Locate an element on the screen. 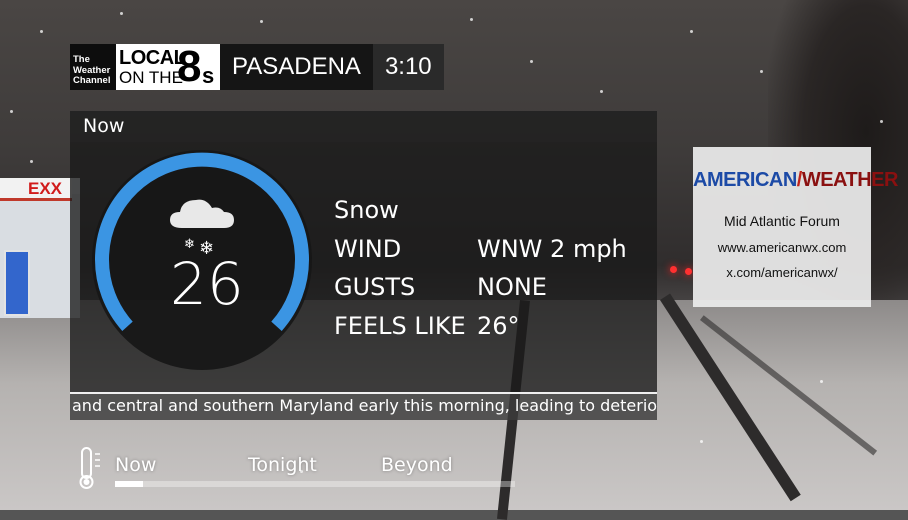  gas-pump is located at coordinates (17, 283).